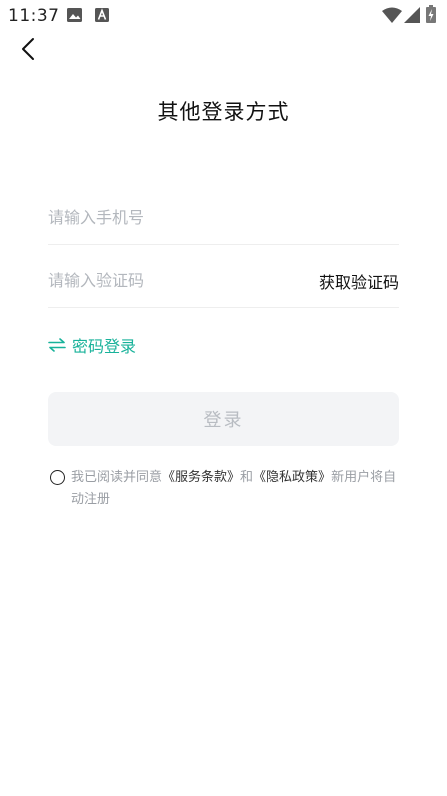 Image resolution: width=447 pixels, height=796 pixels. What do you see at coordinates (359, 281) in the screenshot?
I see `get-code-button: 获取验证码` at bounding box center [359, 281].